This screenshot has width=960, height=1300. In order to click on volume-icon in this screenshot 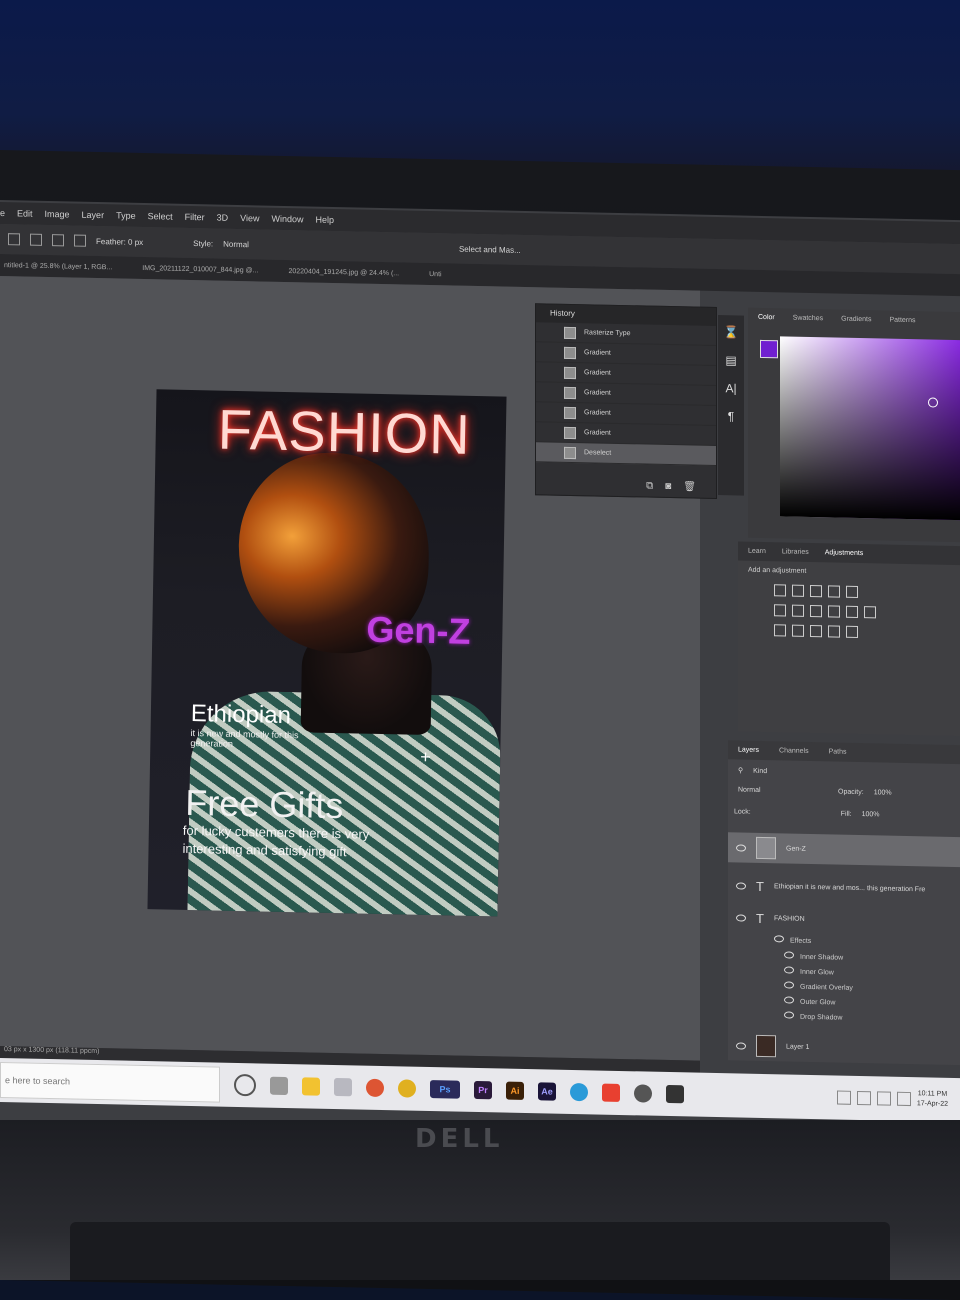, I will do `click(903, 1099)`.